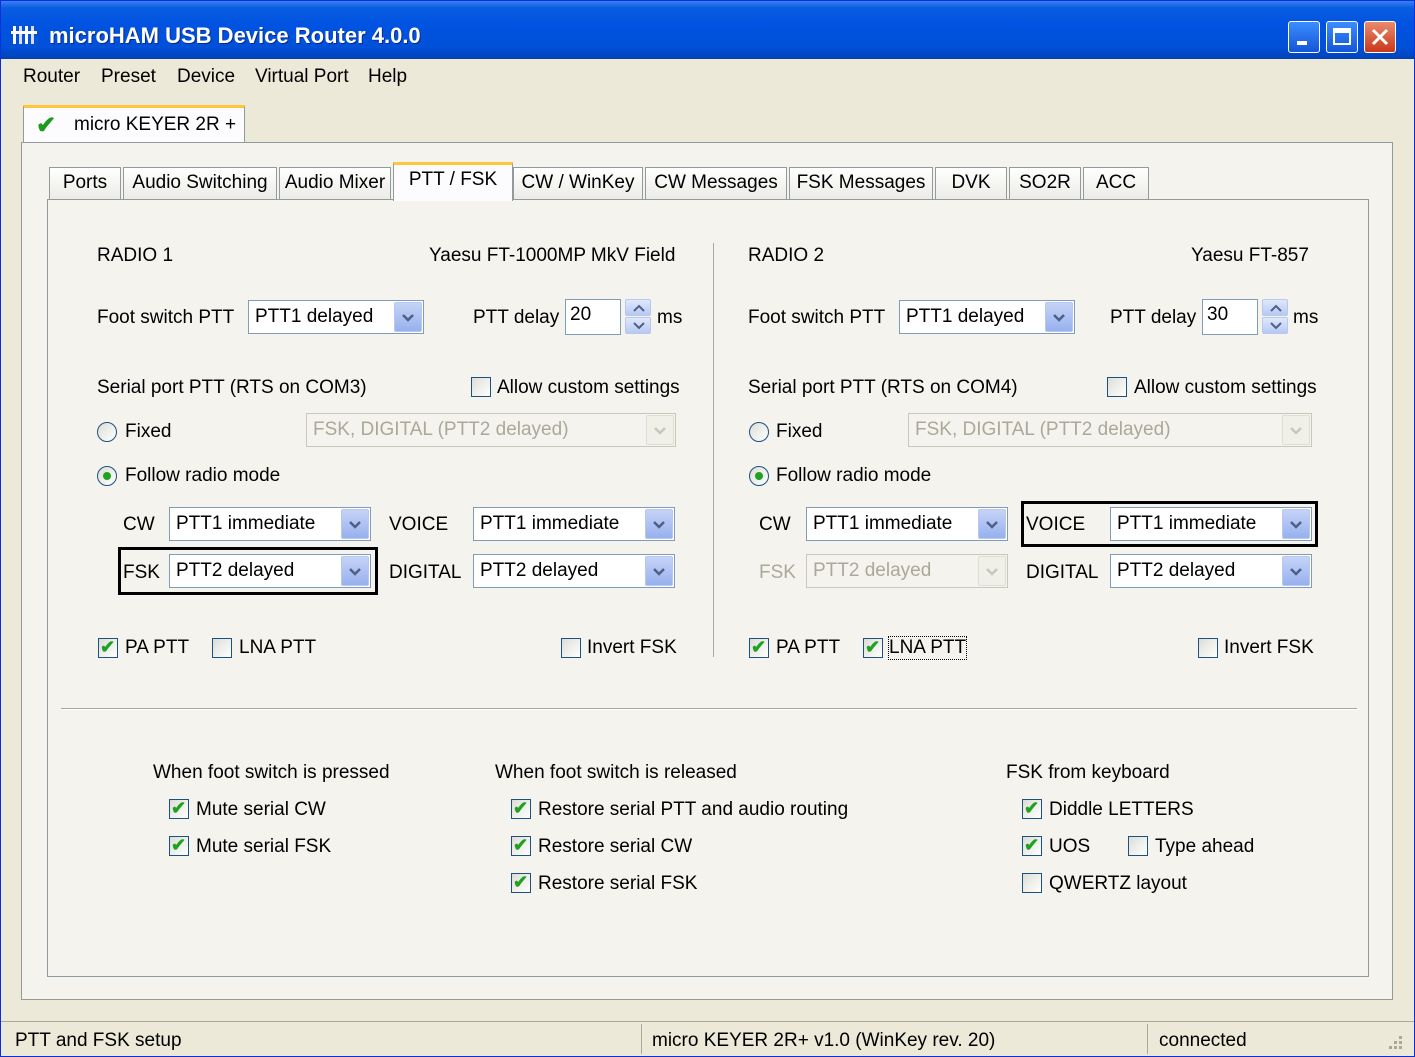  I want to click on fsk-keyboard-title: FSK from keyboard, so click(1088, 772).